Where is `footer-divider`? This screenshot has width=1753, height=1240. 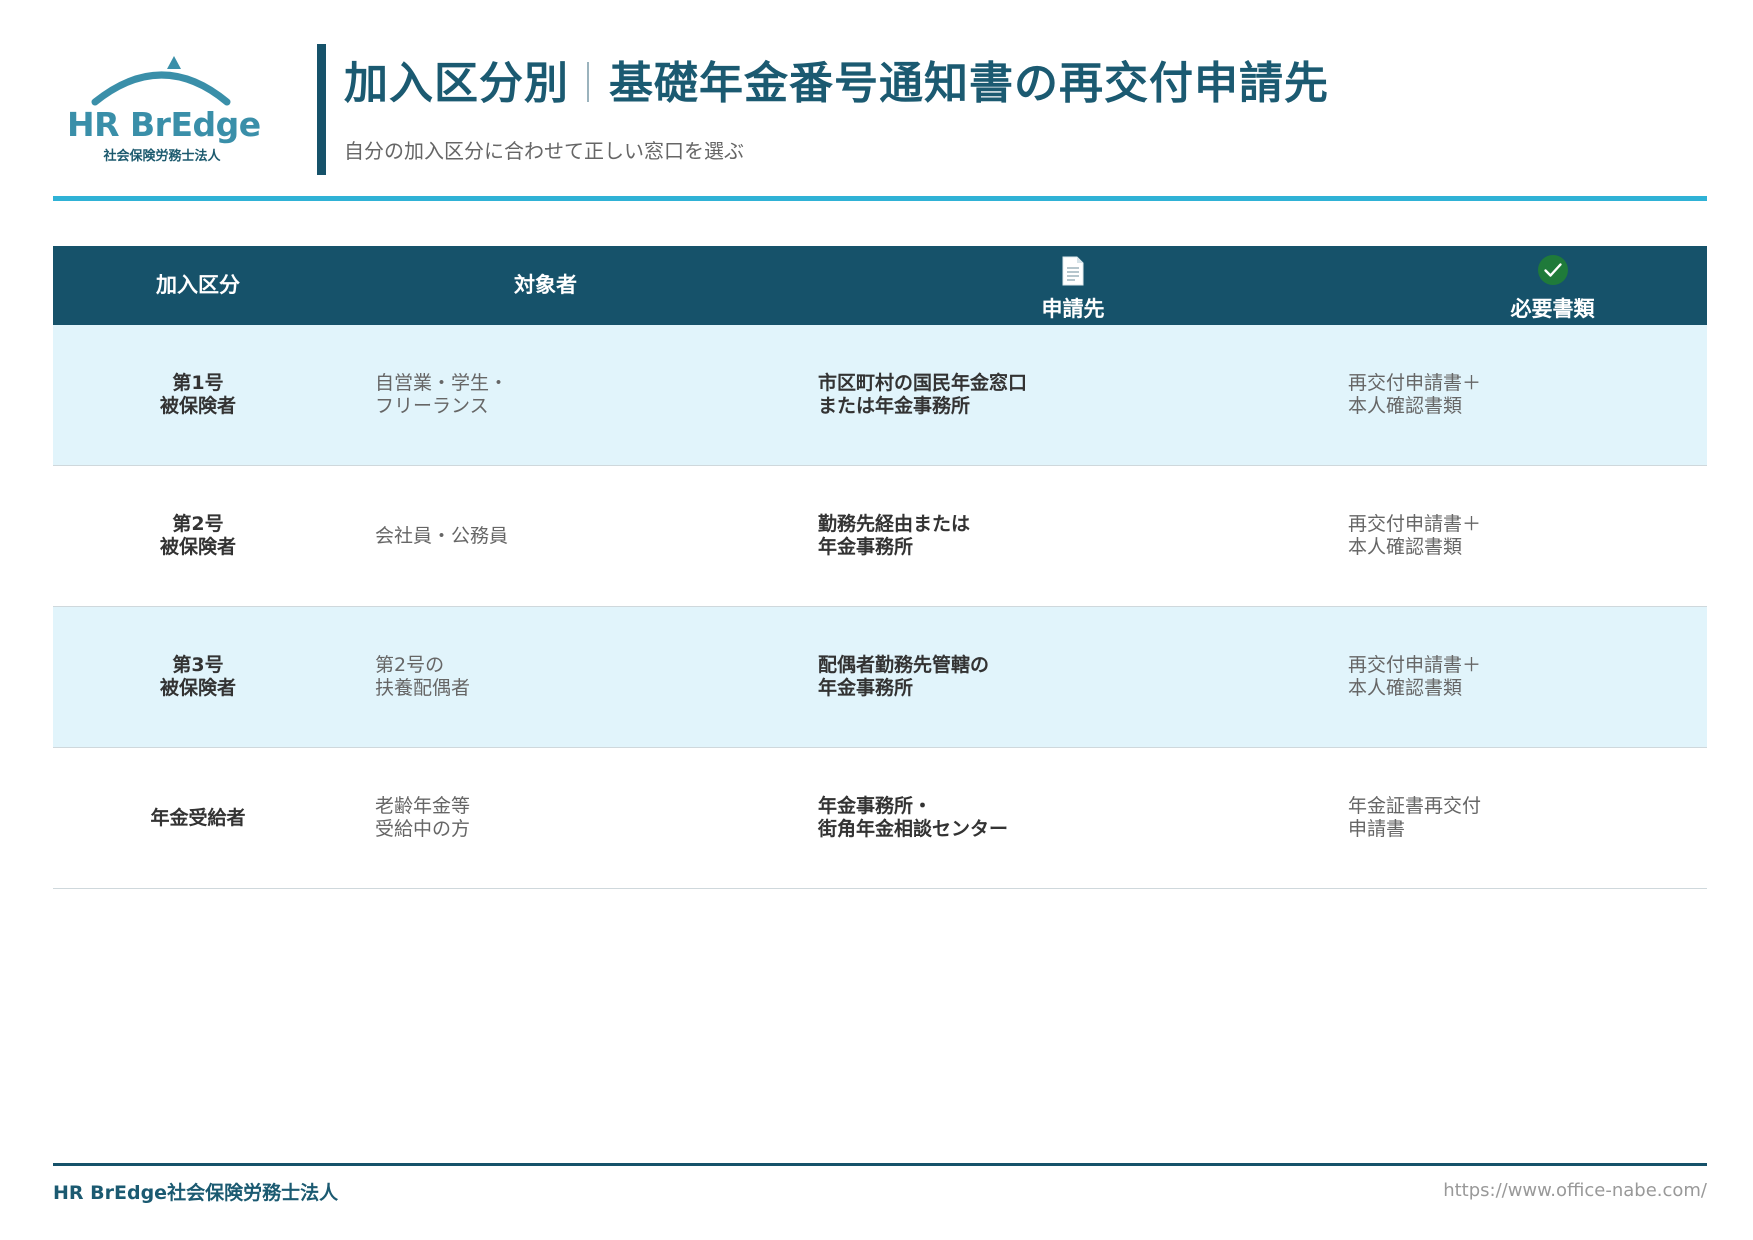 footer-divider is located at coordinates (880, 1164).